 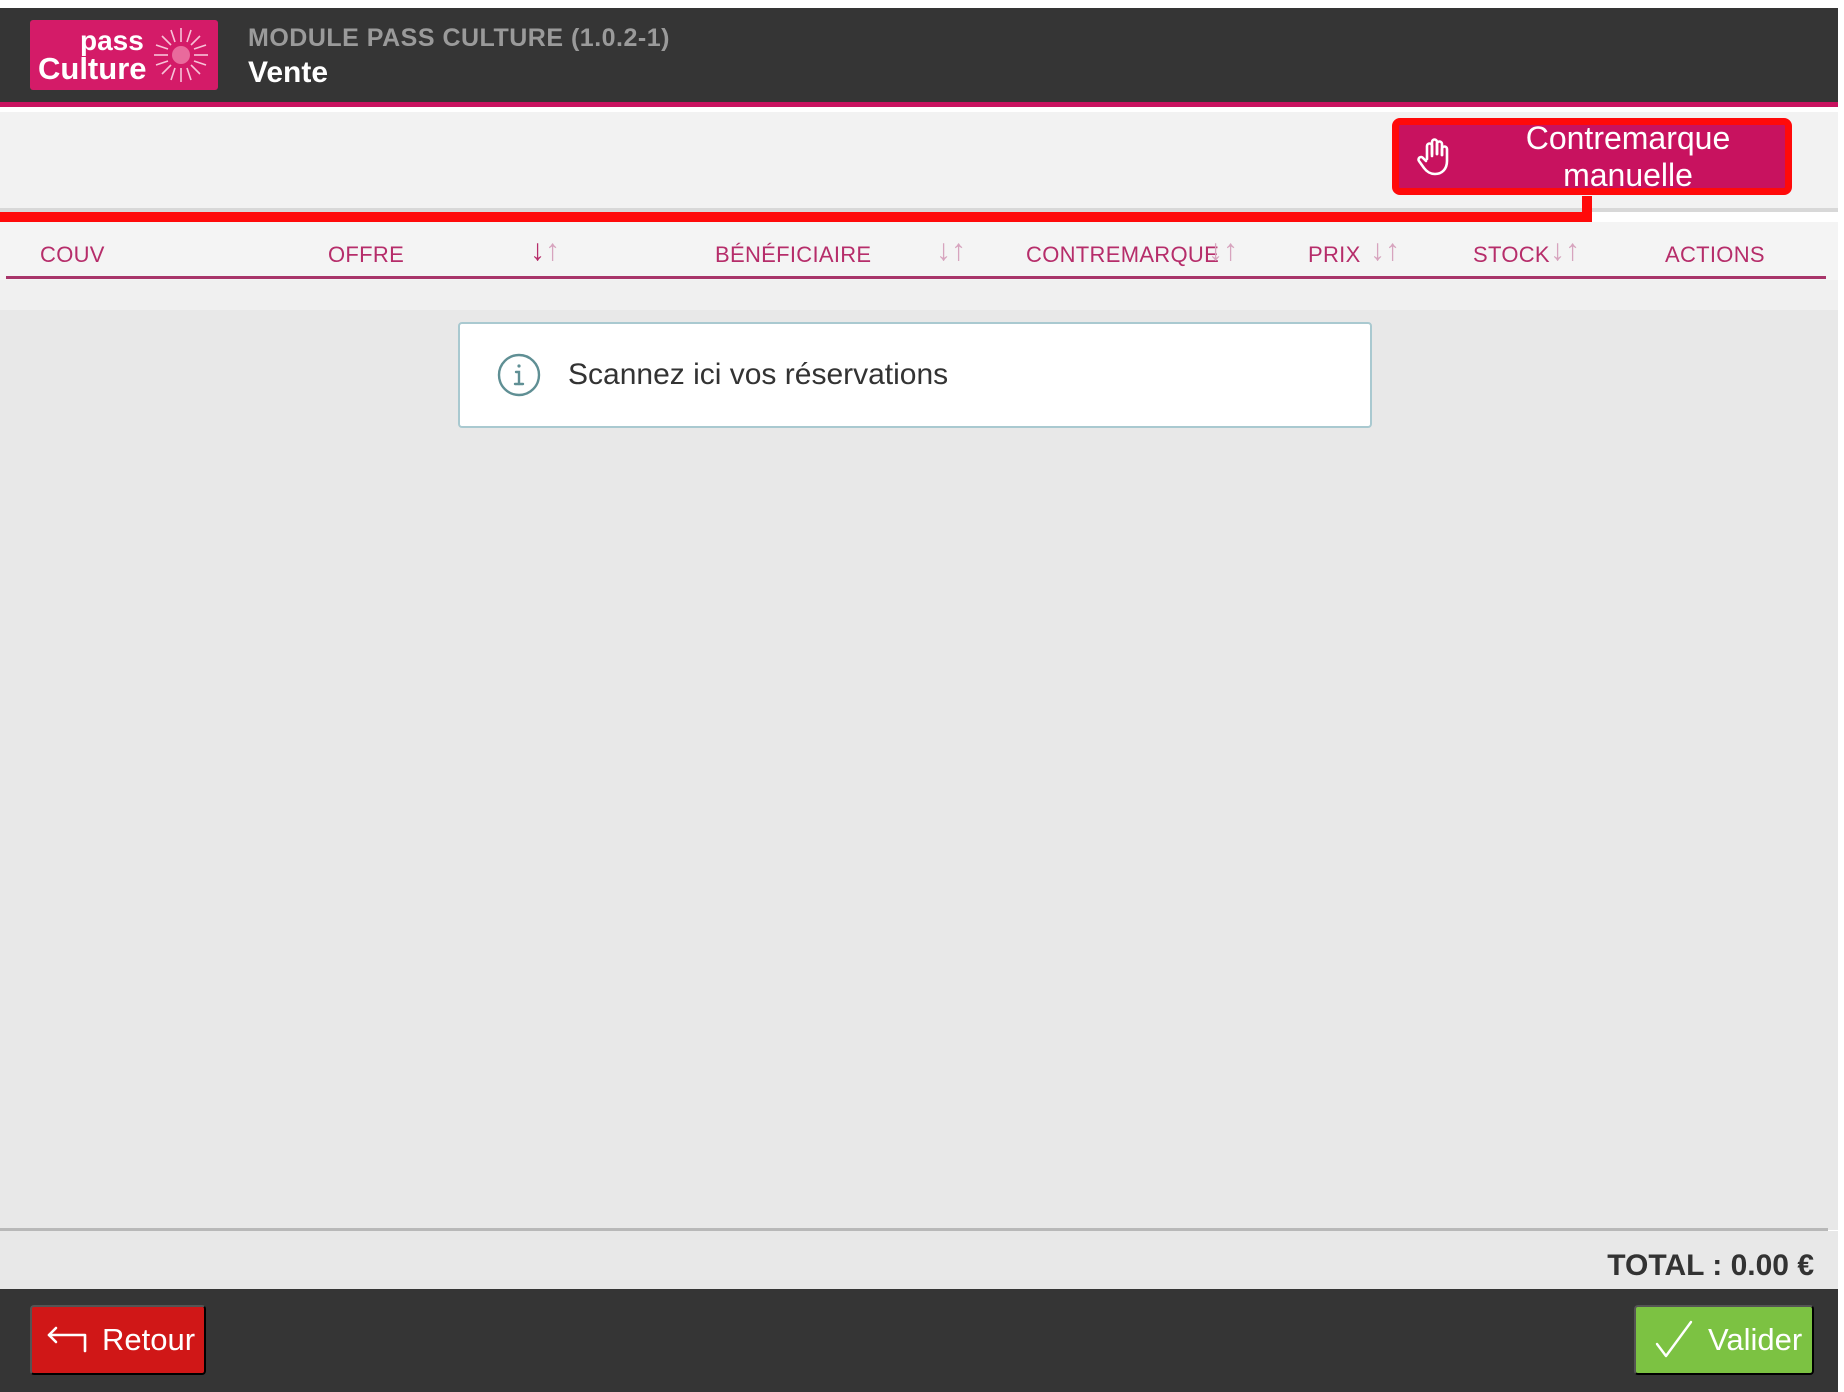 I want to click on pass-culture-logo: pass Culture, so click(x=124, y=55).